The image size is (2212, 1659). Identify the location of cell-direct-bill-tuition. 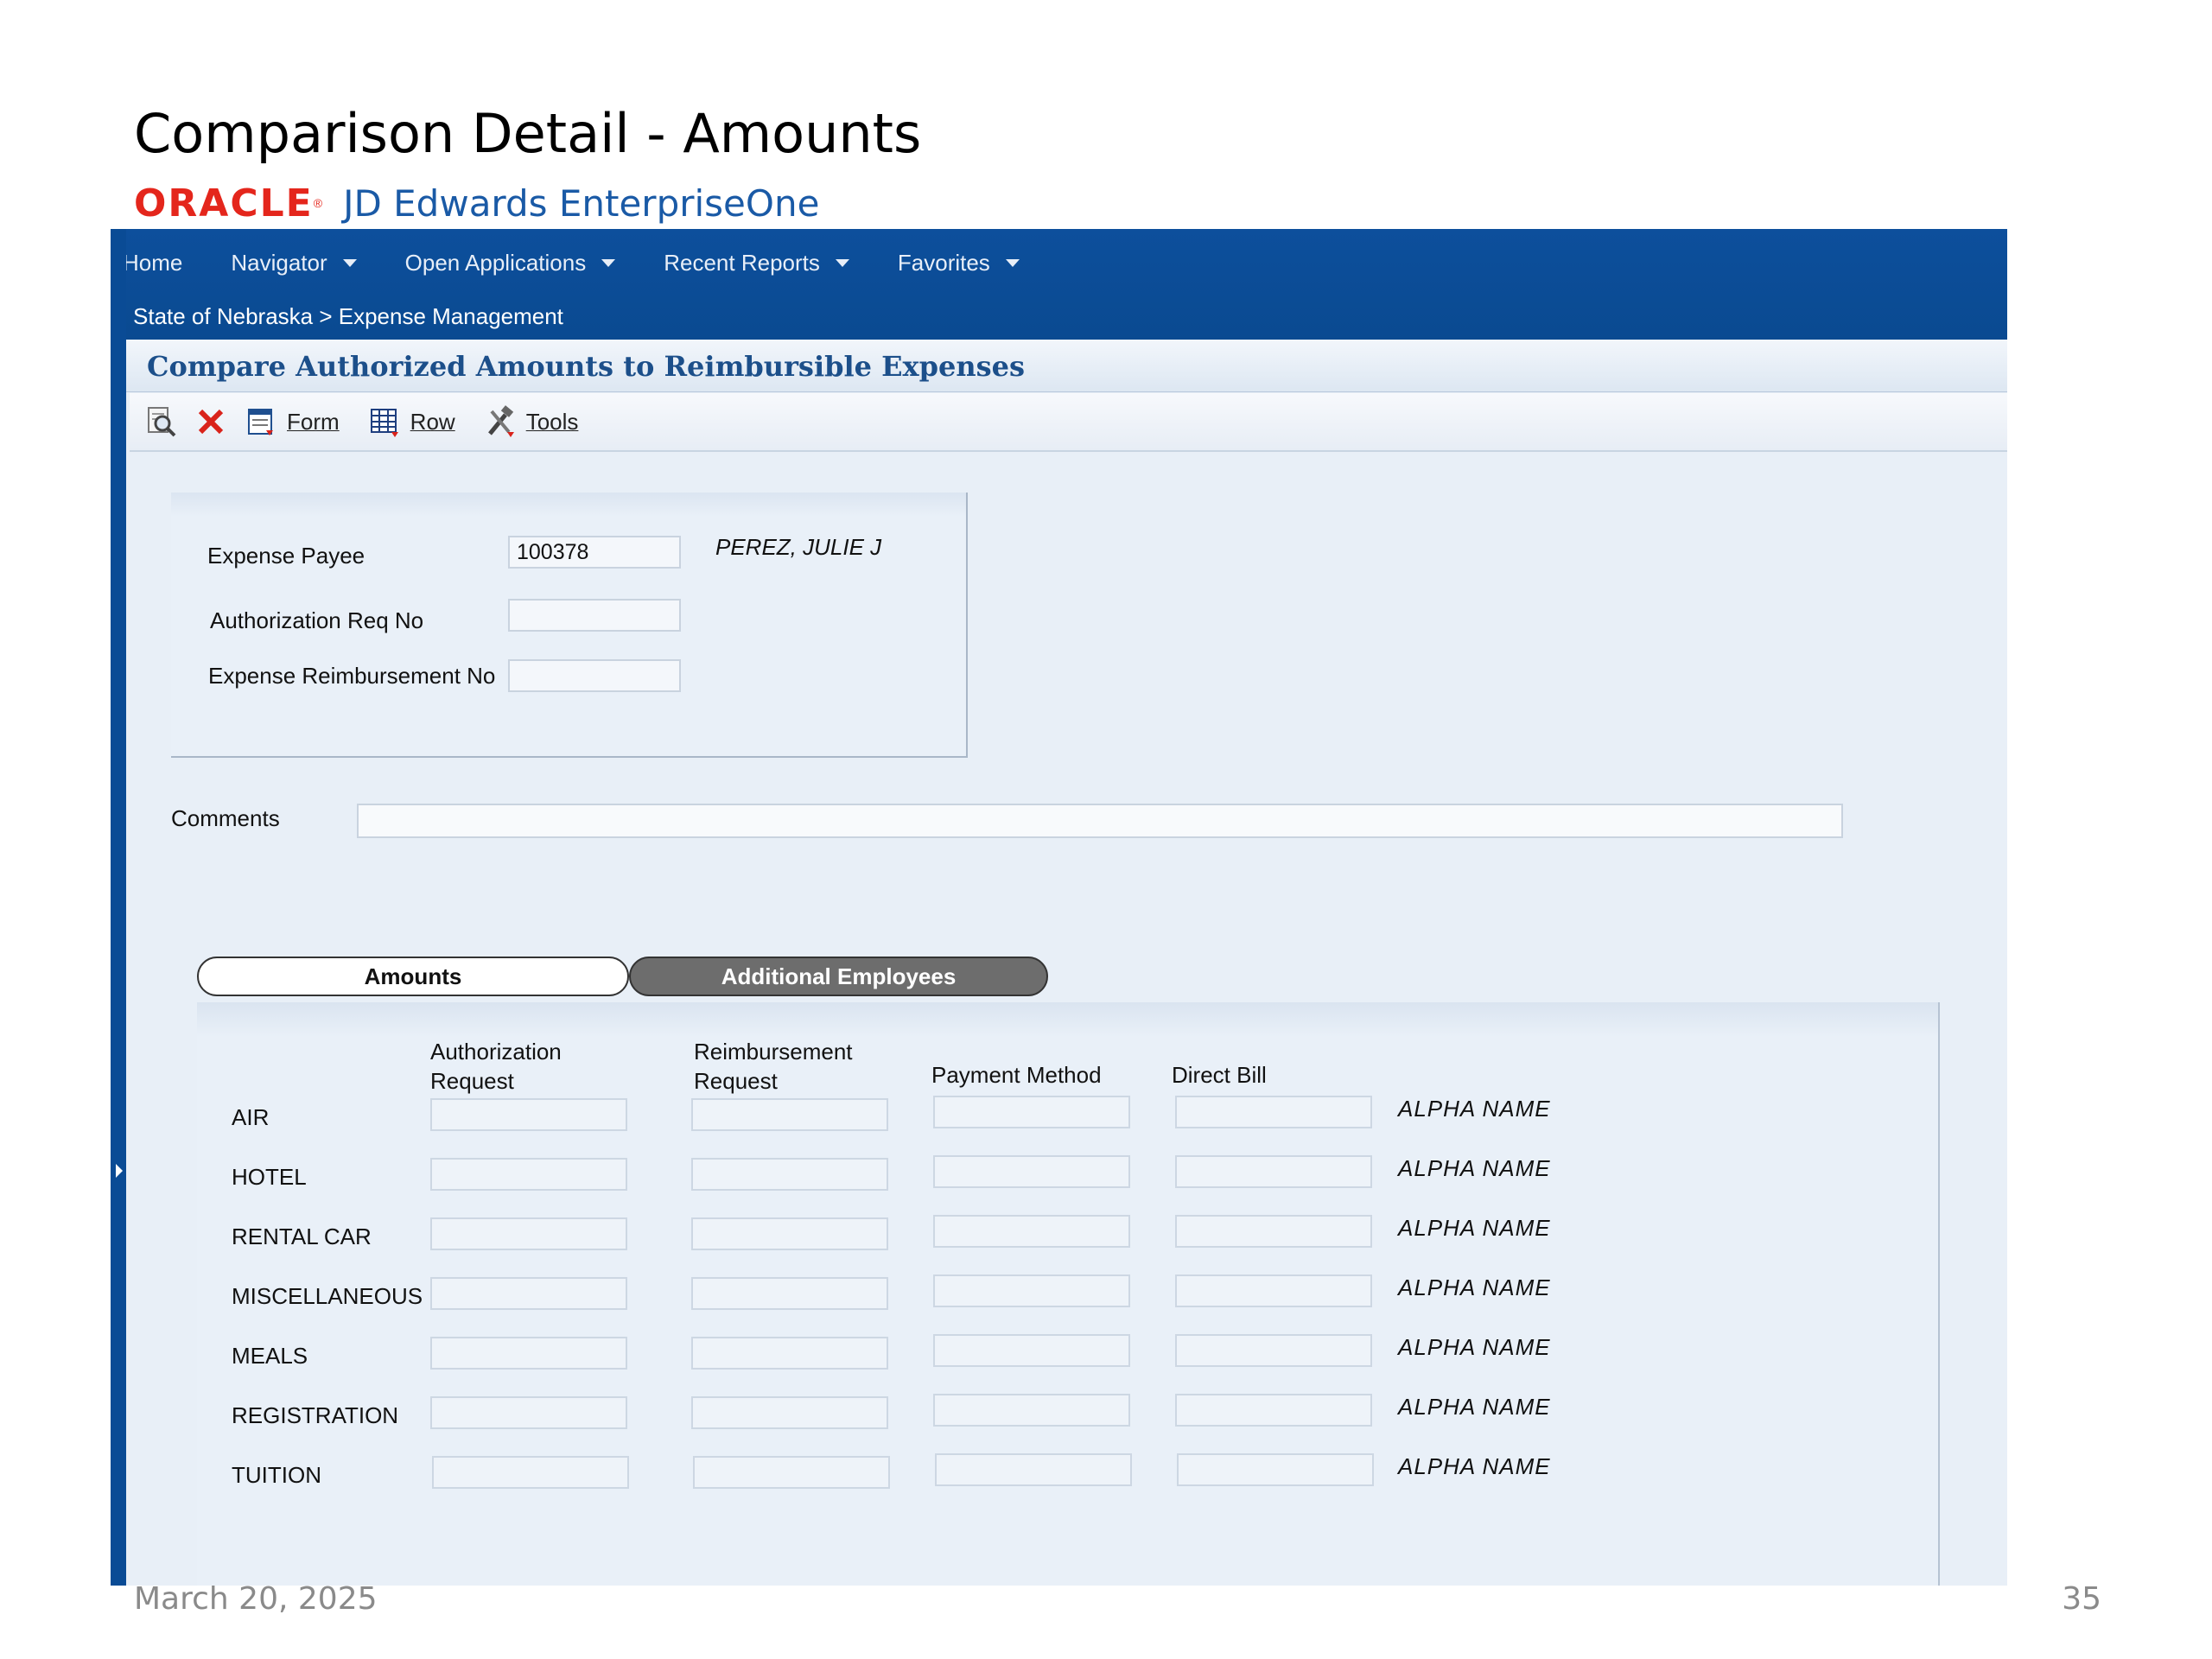
(1275, 1469).